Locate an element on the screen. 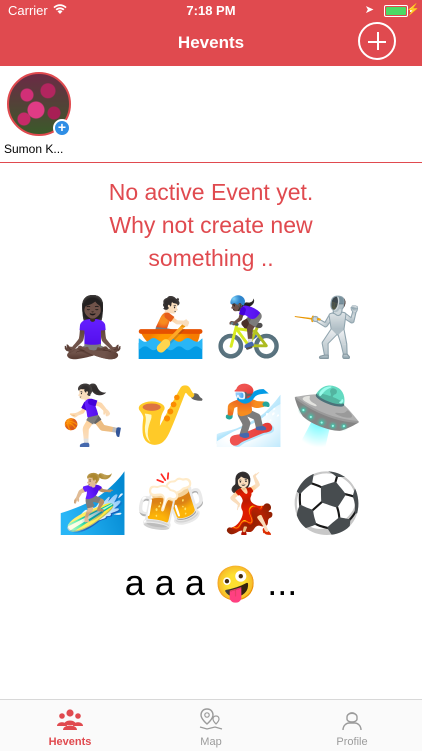  status-time: 7:18 PM is located at coordinates (211, 10).